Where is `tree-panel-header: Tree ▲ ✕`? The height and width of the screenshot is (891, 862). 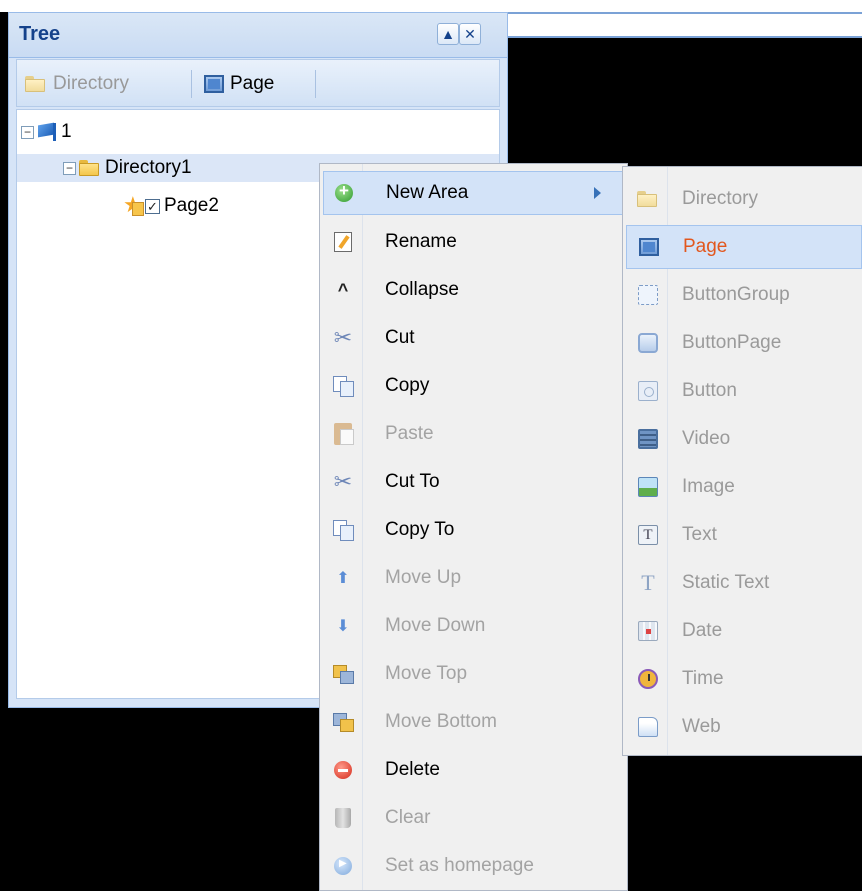
tree-panel-header: Tree ▲ ✕ is located at coordinates (258, 35).